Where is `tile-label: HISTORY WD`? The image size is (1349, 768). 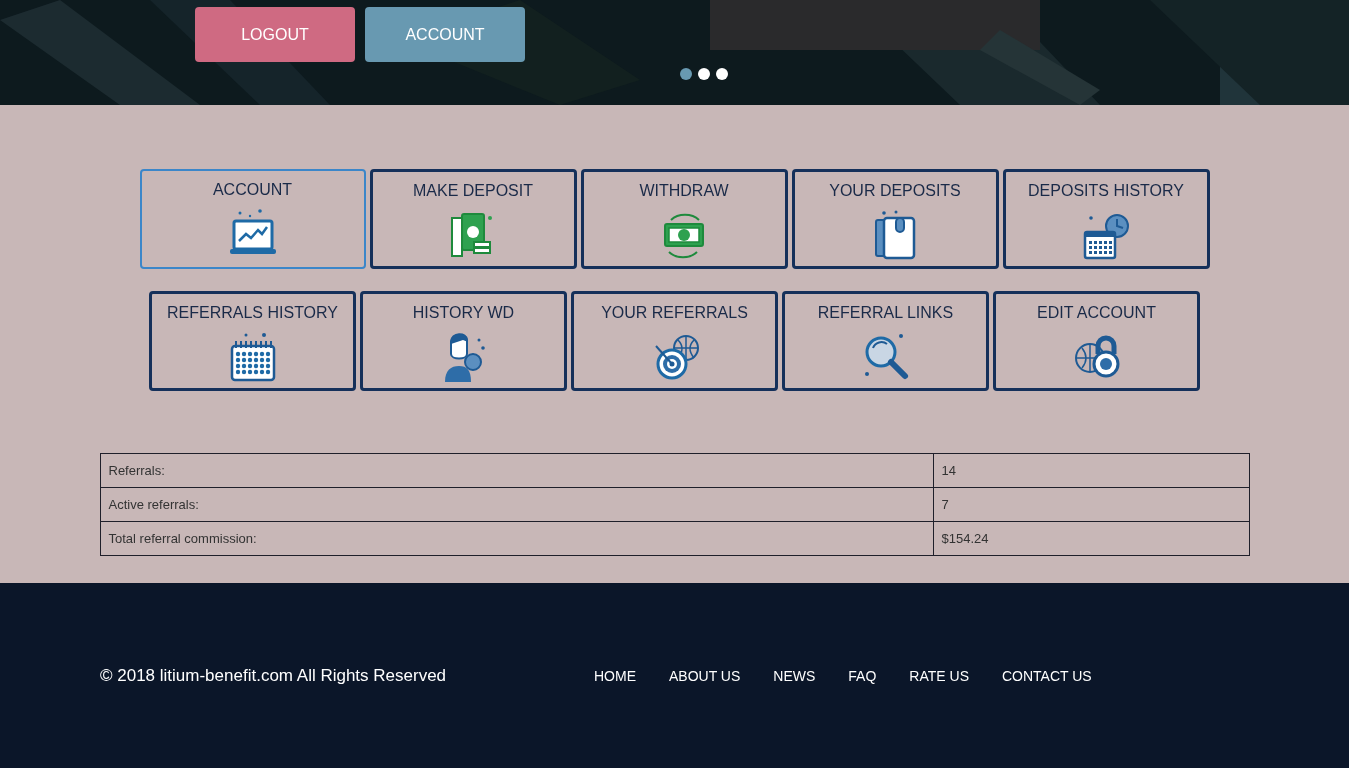
tile-label: HISTORY WD is located at coordinates (463, 313).